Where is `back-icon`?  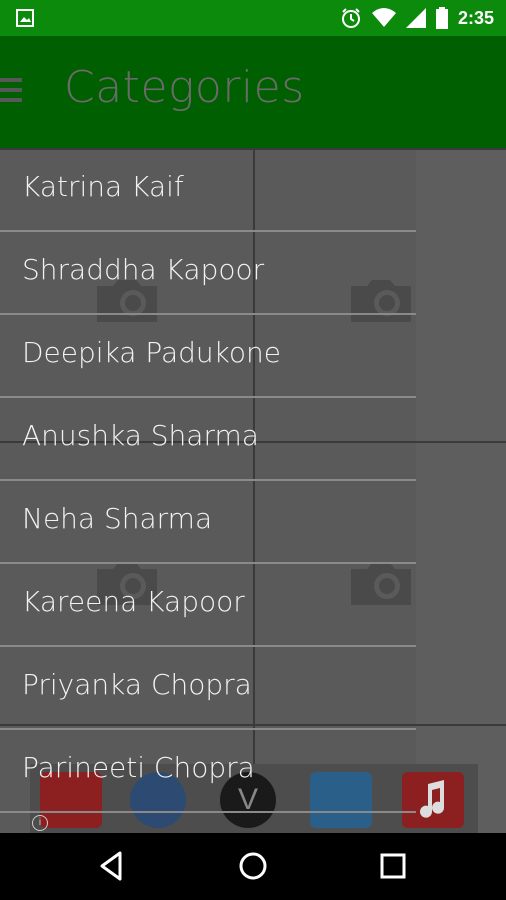 back-icon is located at coordinates (113, 866).